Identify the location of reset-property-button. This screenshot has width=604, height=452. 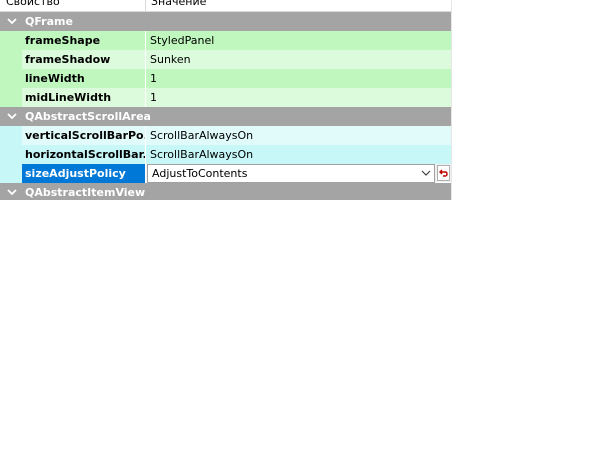
(443, 173).